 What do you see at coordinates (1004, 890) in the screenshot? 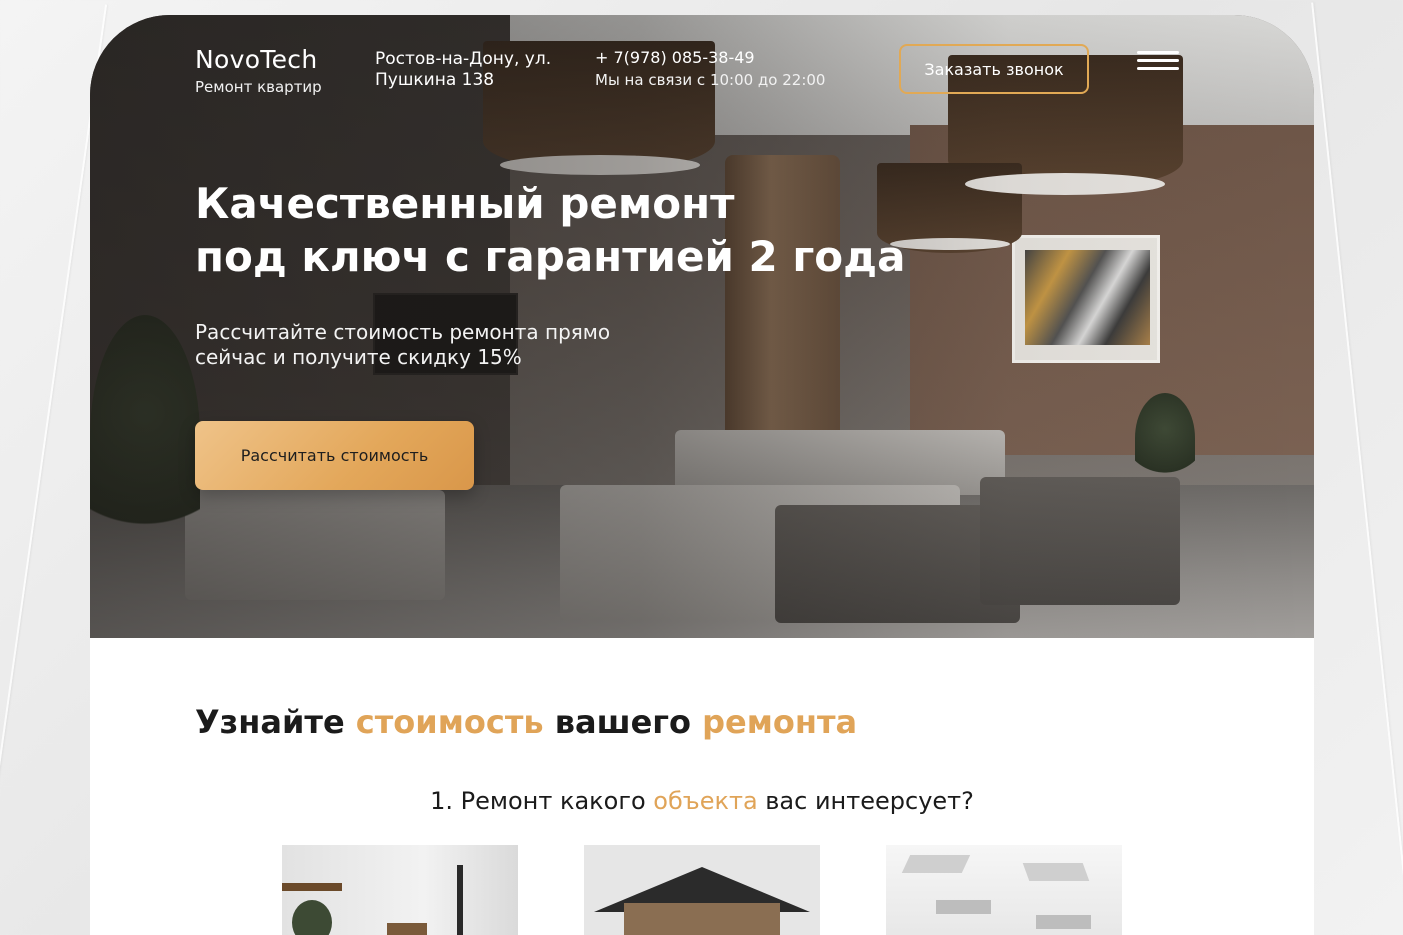
I see `object-option-office` at bounding box center [1004, 890].